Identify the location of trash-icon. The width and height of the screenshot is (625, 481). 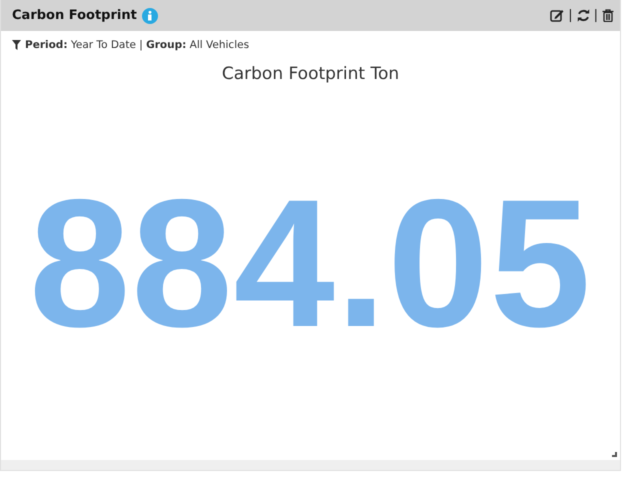
(608, 15).